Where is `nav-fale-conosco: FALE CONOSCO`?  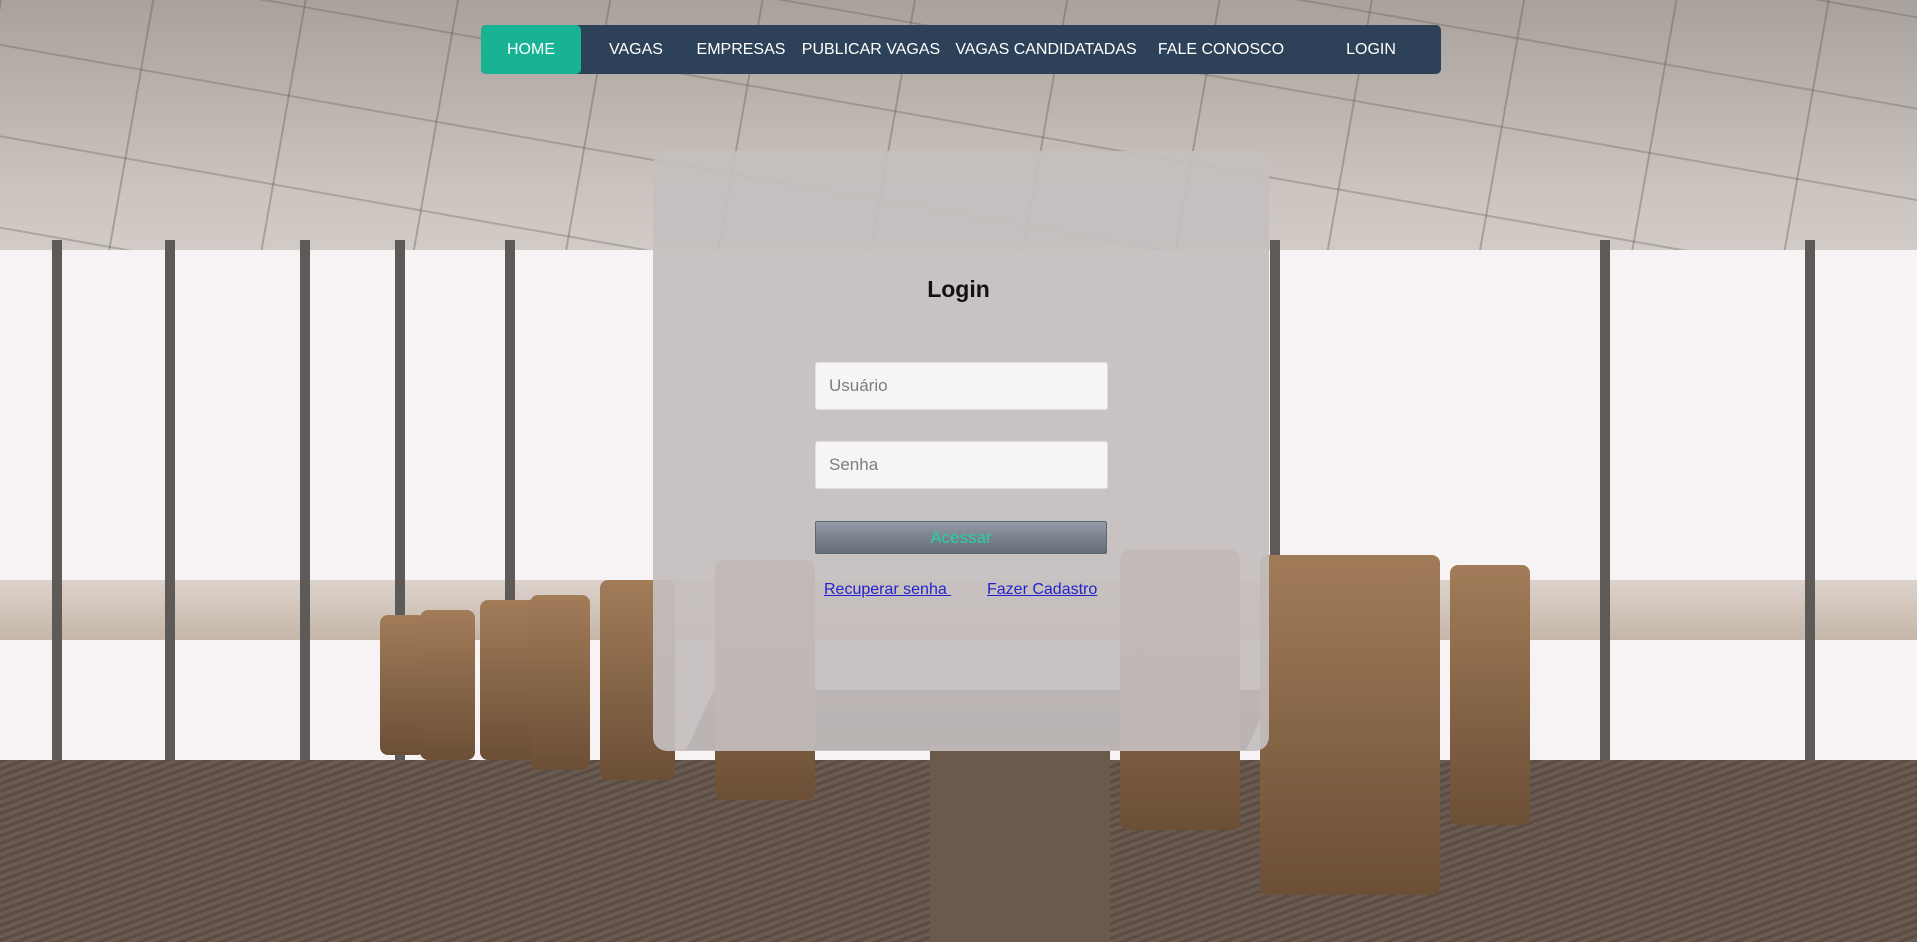
nav-fale-conosco: FALE CONOSCO is located at coordinates (1221, 49).